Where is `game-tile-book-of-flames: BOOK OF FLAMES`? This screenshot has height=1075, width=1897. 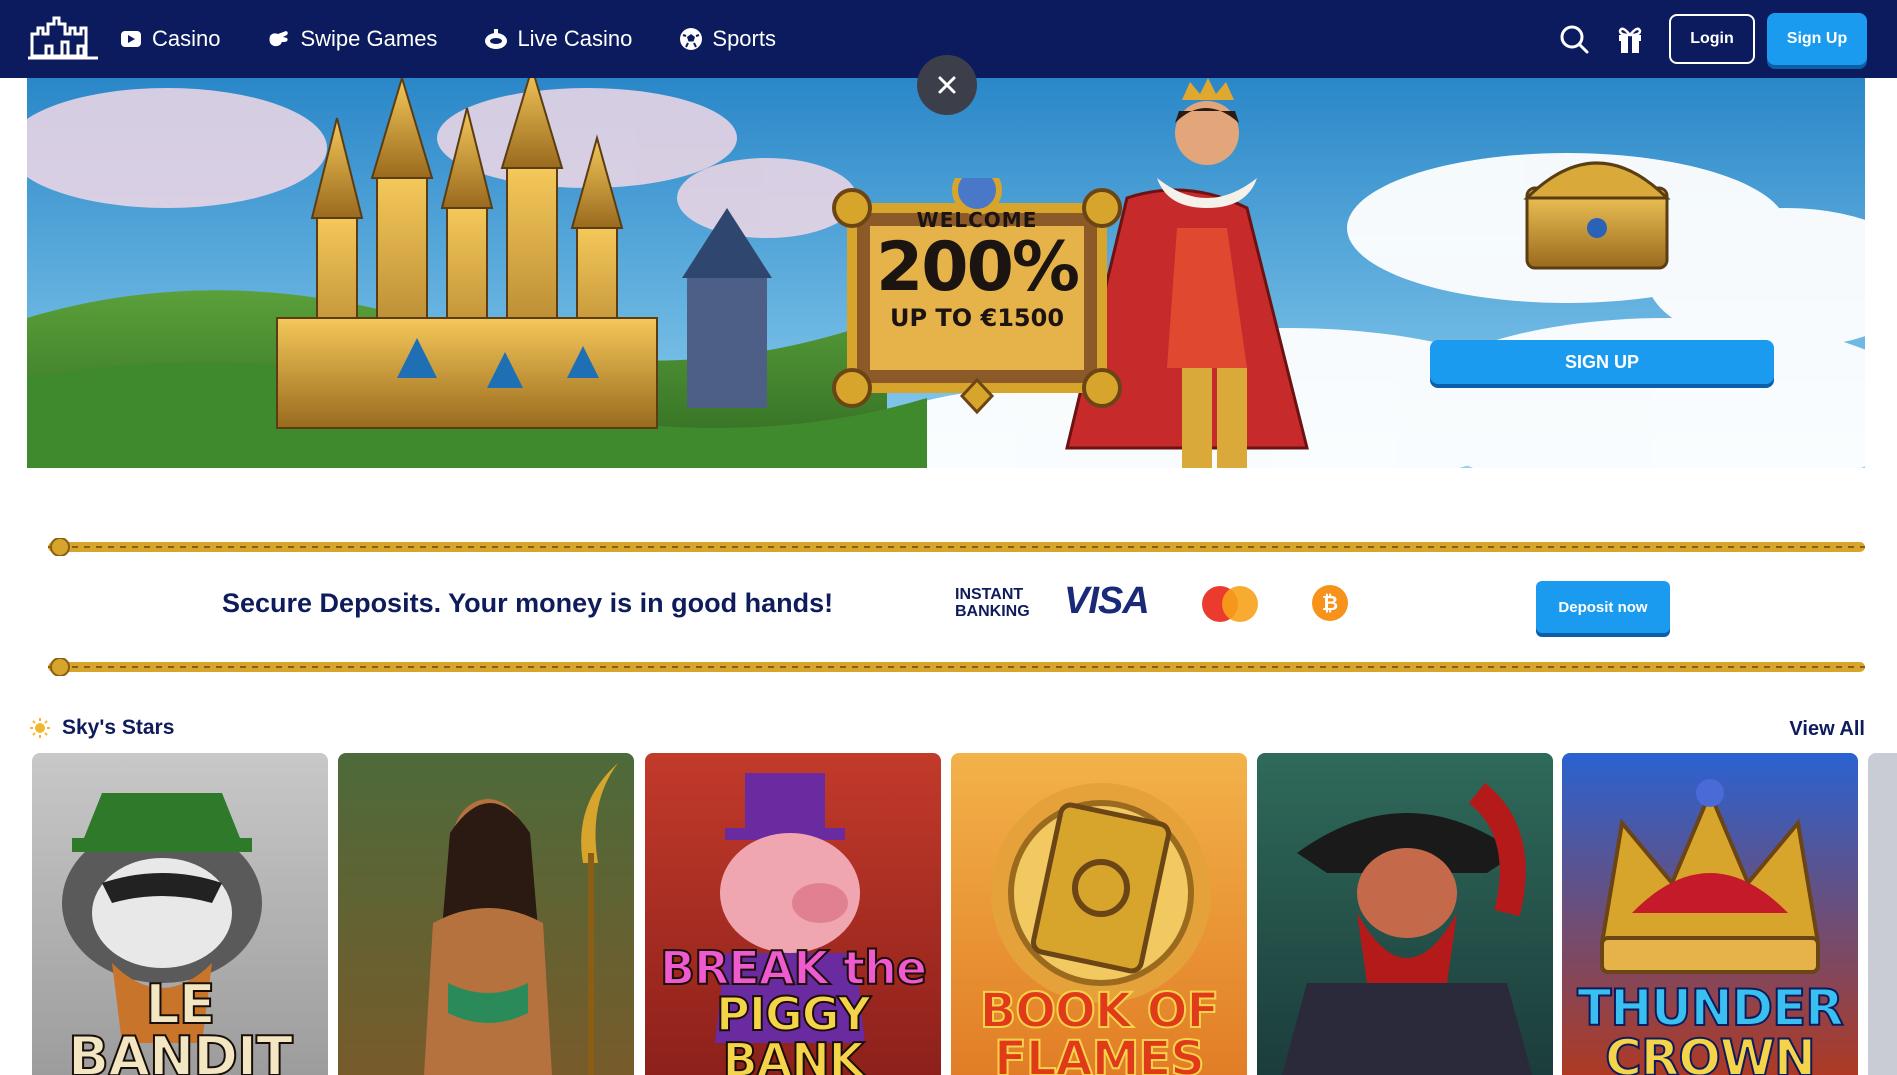
game-tile-book-of-flames: BOOK OF FLAMES is located at coordinates (1099, 914).